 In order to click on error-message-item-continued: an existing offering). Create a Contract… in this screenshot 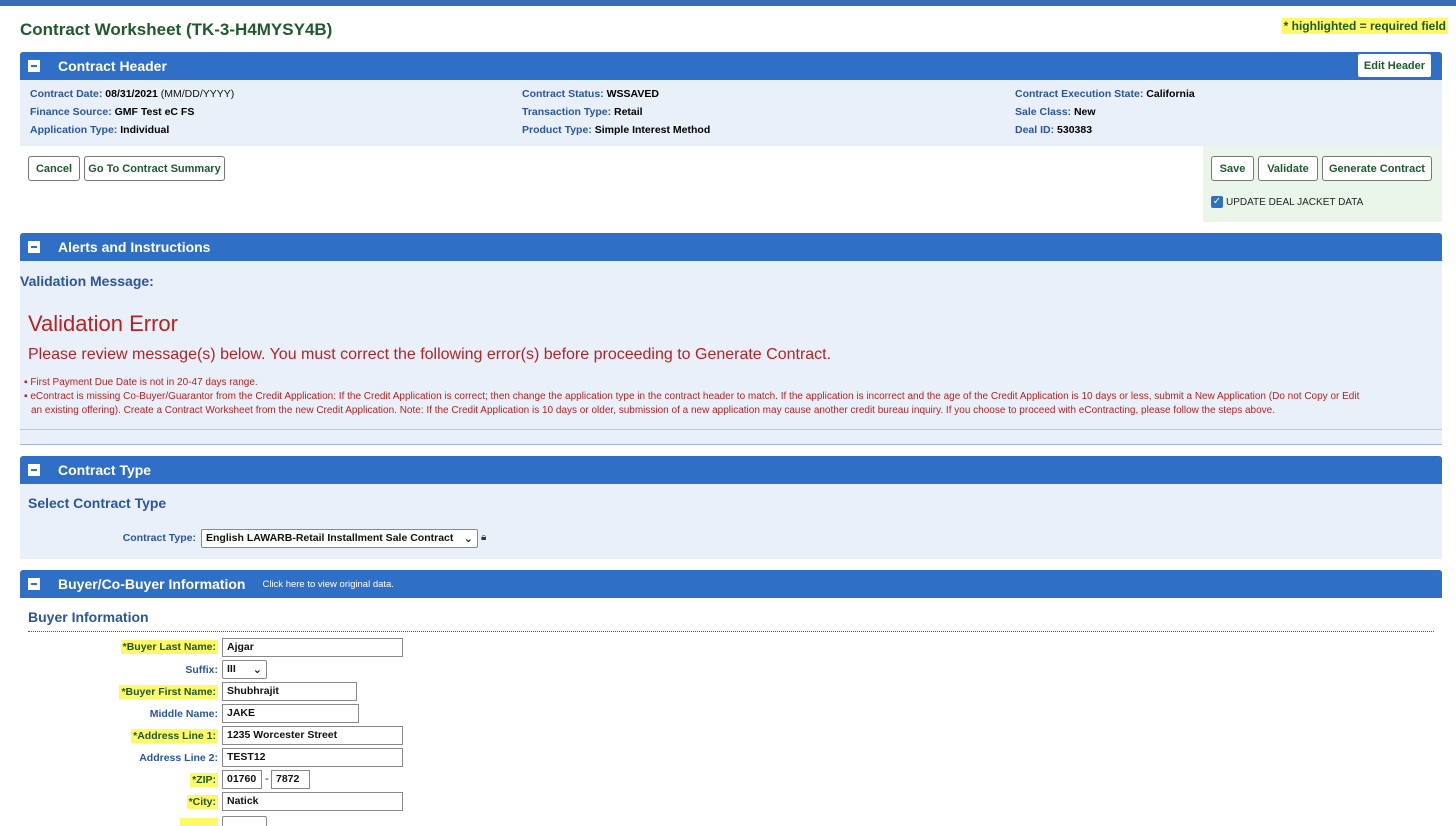, I will do `click(653, 410)`.